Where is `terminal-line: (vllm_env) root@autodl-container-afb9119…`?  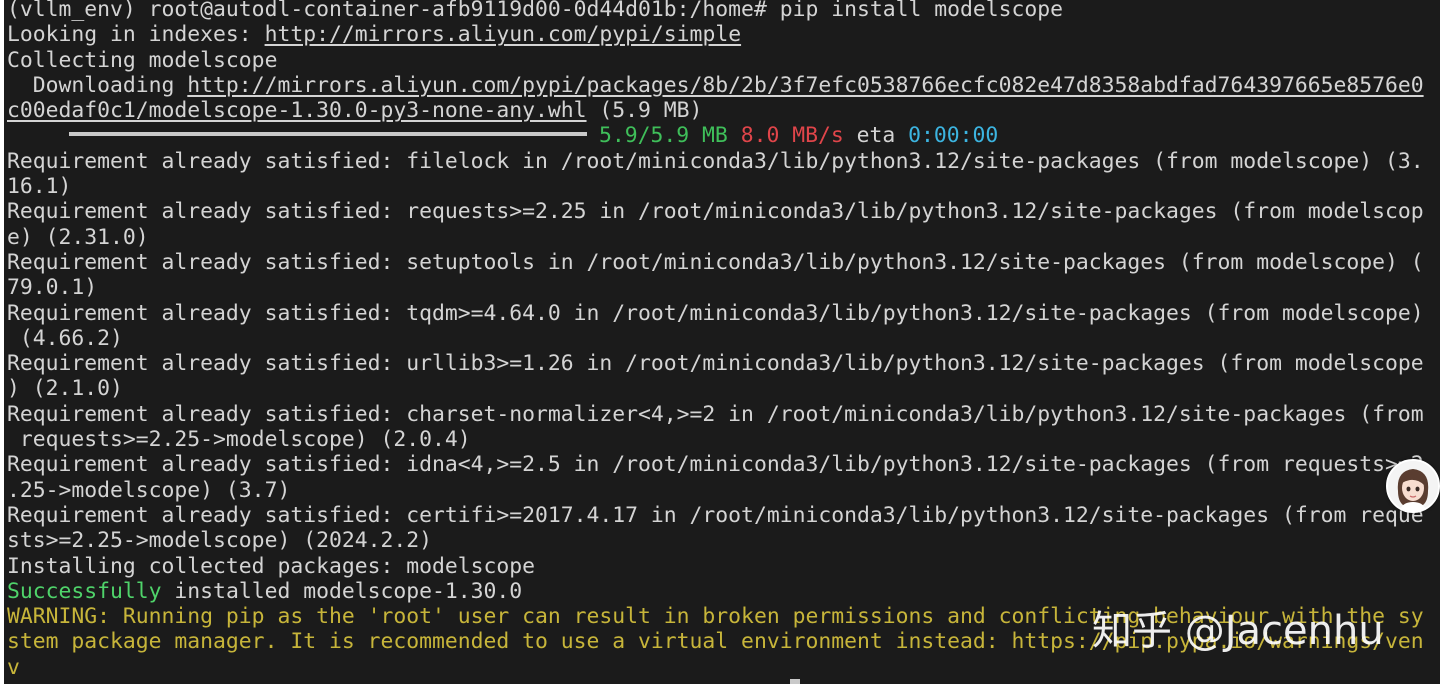
terminal-line: (vllm_env) root@autodl-container-afb9119… is located at coordinates (715, 11).